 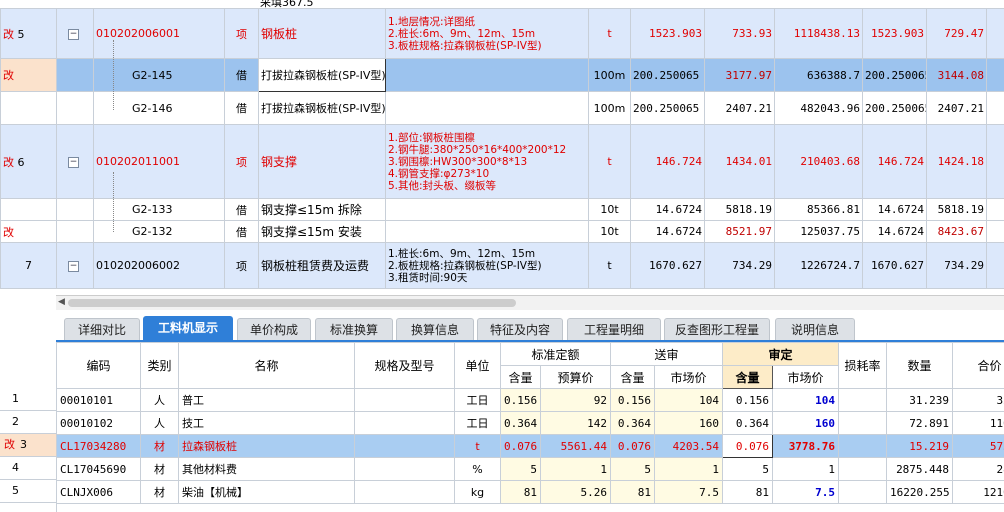 I want to click on tab-description-info: 说明信息, so click(x=815, y=329).